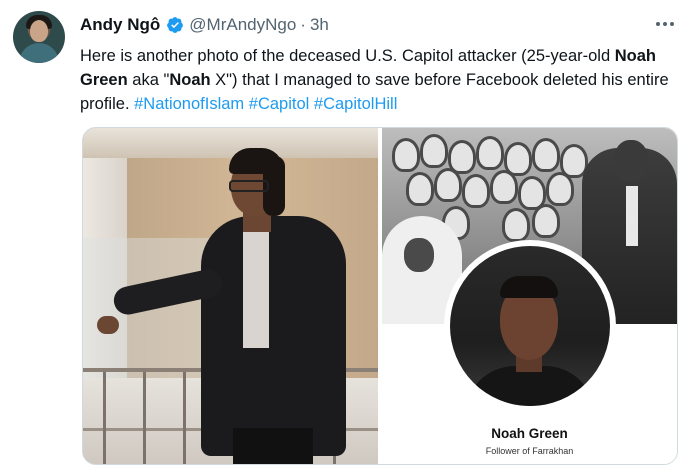  I want to click on photo-ceiling, so click(230, 143).